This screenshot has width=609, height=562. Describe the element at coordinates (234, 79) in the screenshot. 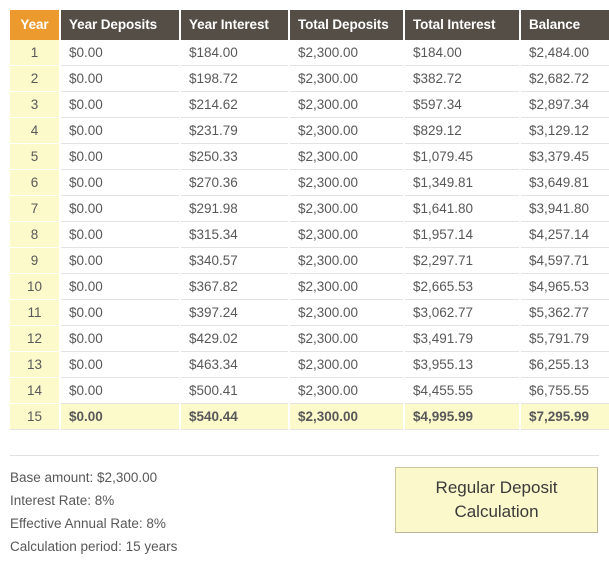

I see `cell-yint: $198.72` at that location.